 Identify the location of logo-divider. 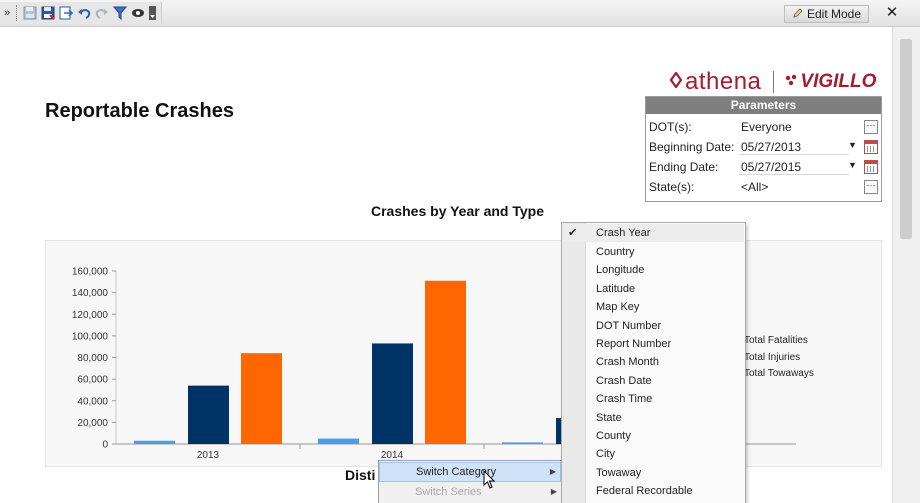
(774, 82).